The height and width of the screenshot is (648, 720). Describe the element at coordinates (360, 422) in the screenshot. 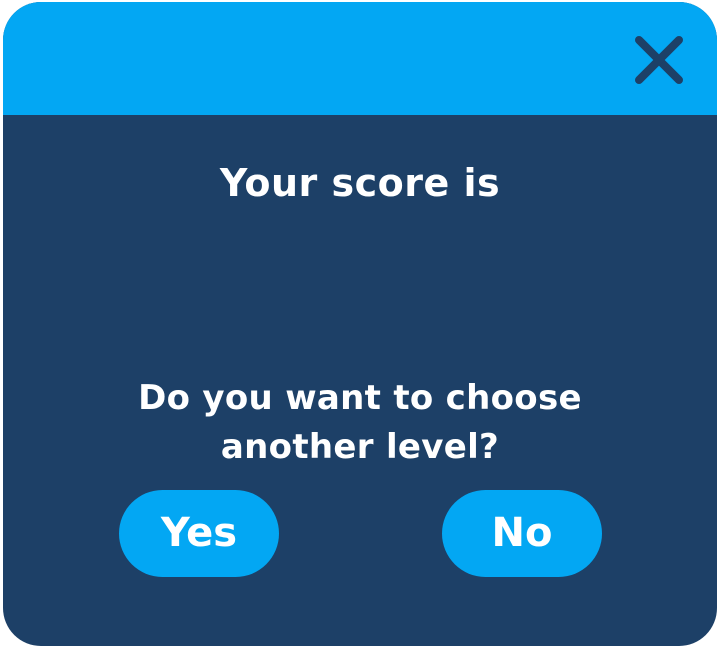

I see `choose-level-question: Do you want to choose another level?` at that location.